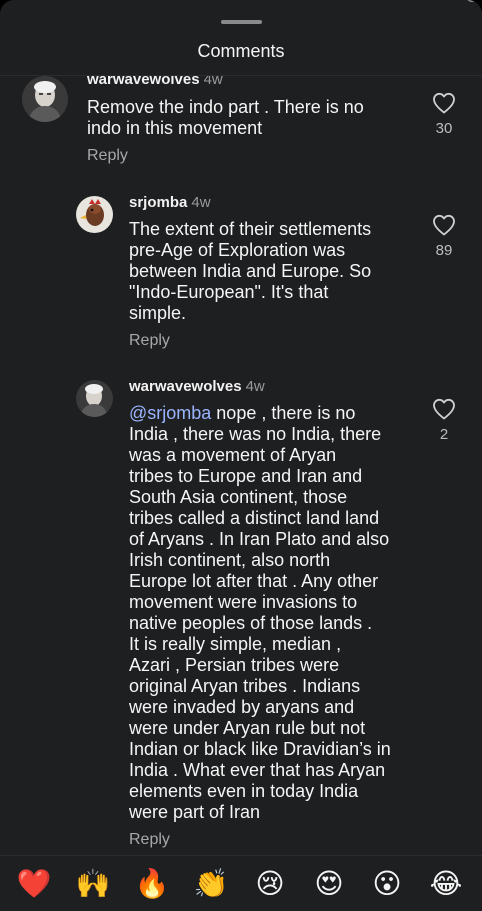 Image resolution: width=482 pixels, height=911 pixels. What do you see at coordinates (387, 884) in the screenshot?
I see `surprised-face-emoji-button: 😮` at bounding box center [387, 884].